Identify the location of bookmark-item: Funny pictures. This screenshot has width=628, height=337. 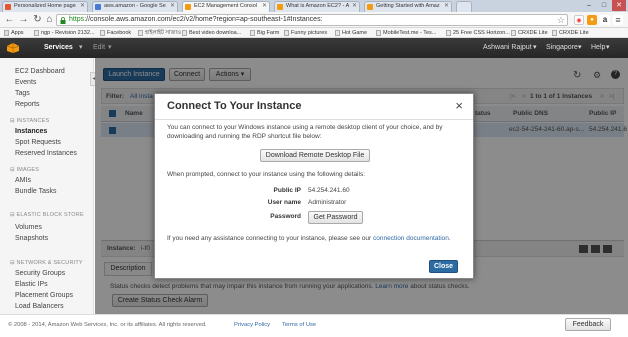
(305, 33).